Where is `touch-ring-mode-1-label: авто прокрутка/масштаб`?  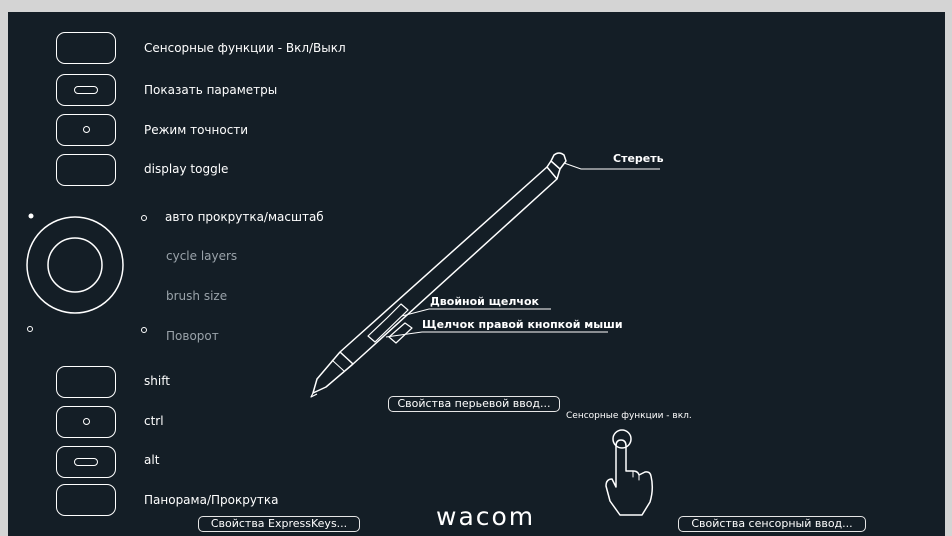
touch-ring-mode-1-label: авто прокрутка/масштаб is located at coordinates (244, 217).